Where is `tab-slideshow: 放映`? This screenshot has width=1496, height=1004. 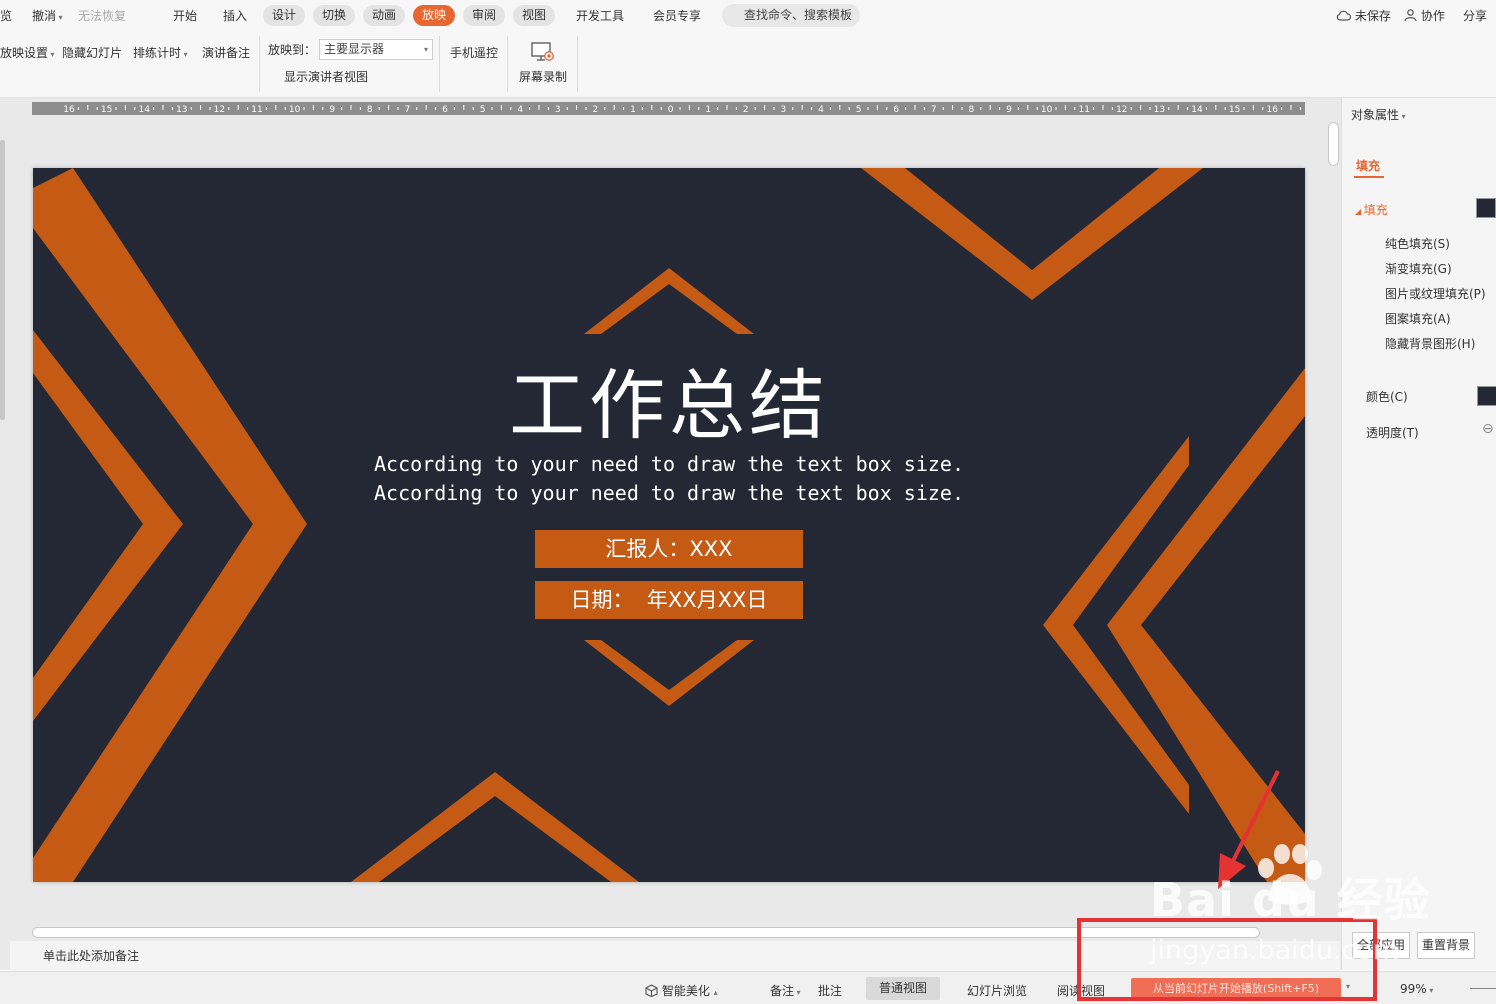 tab-slideshow: 放映 is located at coordinates (434, 15).